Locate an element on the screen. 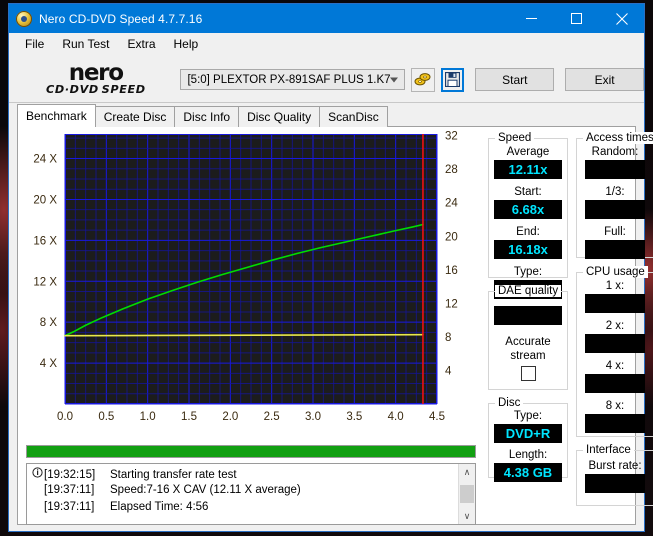  maximize-button is located at coordinates (576, 18).